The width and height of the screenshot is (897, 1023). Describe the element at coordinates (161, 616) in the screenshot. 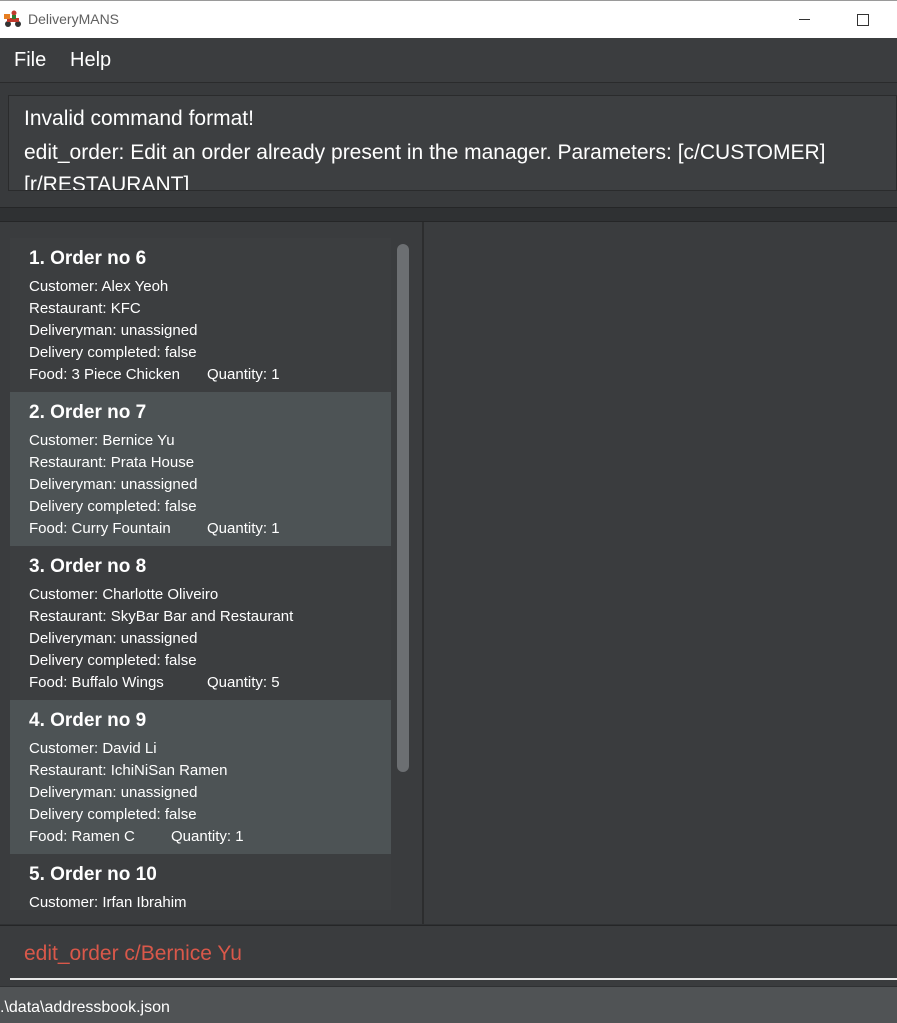

I see `order-restaurant: Restaurant: SkyBar Bar and Restaurant` at that location.